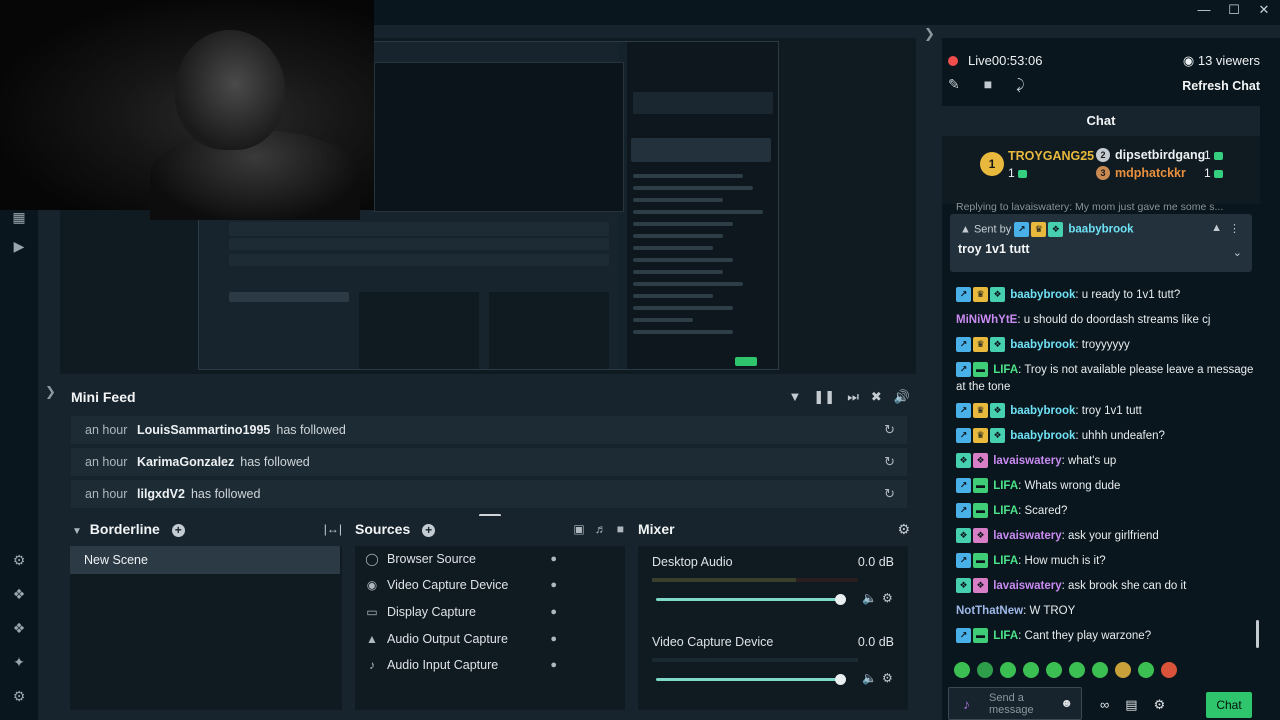  What do you see at coordinates (963, 345) in the screenshot?
I see `moderator-icon: ↗` at bounding box center [963, 345].